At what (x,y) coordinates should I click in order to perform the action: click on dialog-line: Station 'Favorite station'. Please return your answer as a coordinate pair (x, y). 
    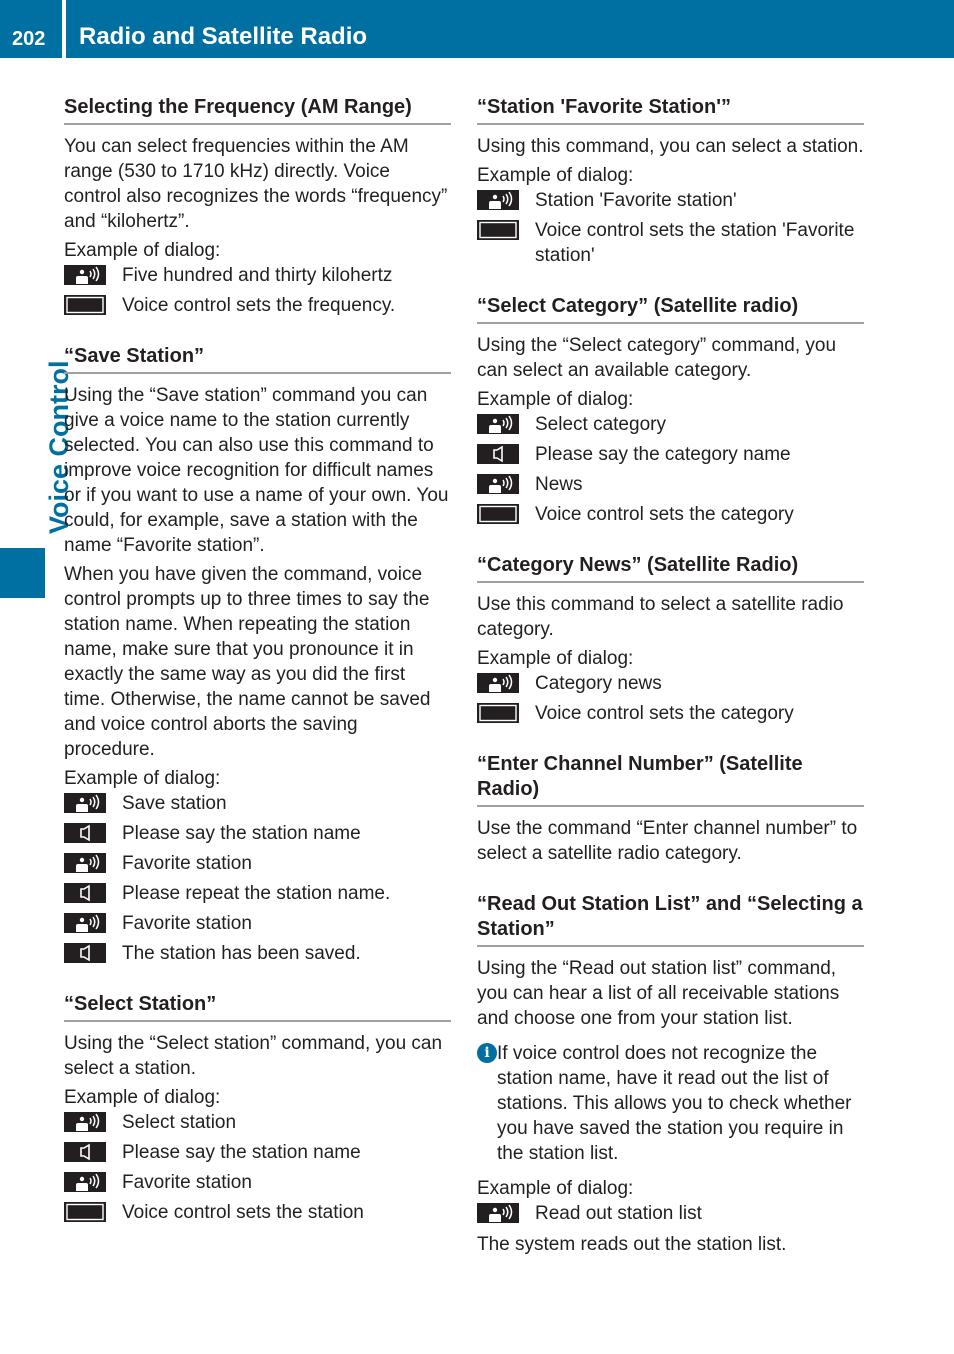
    Looking at the image, I should click on (670, 200).